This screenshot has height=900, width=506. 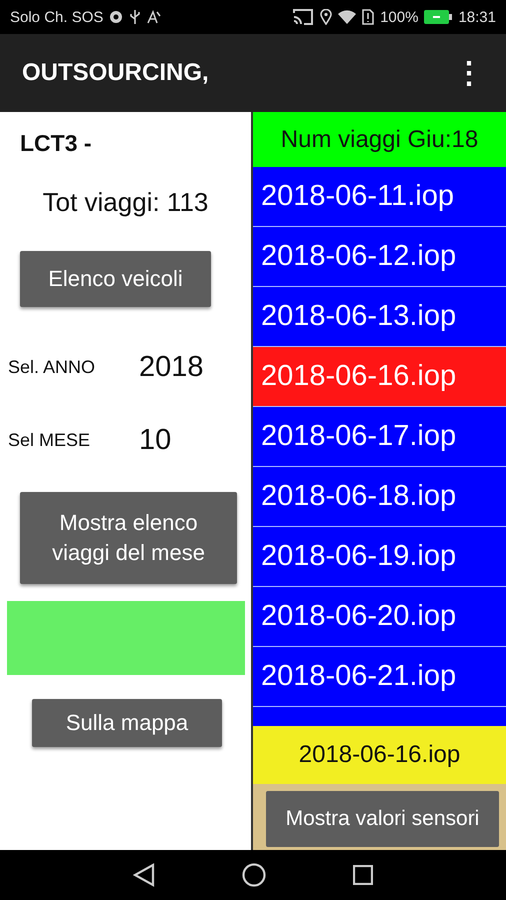 I want to click on wifi-icon, so click(x=347, y=17).